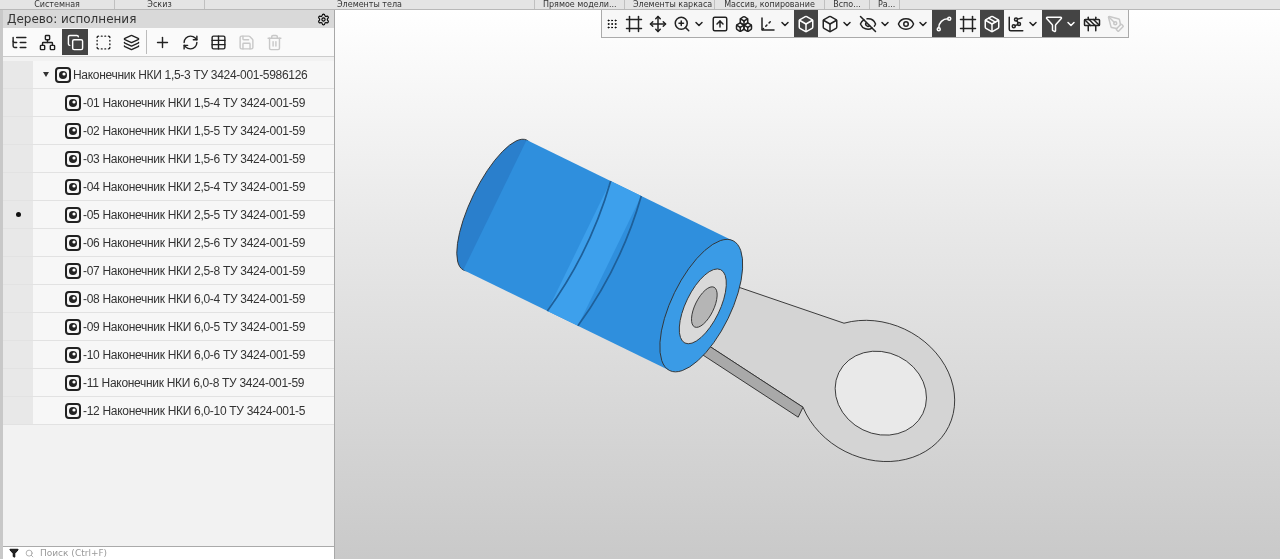  What do you see at coordinates (72, 19) in the screenshot?
I see `panel-title: Дерево: исполнения` at bounding box center [72, 19].